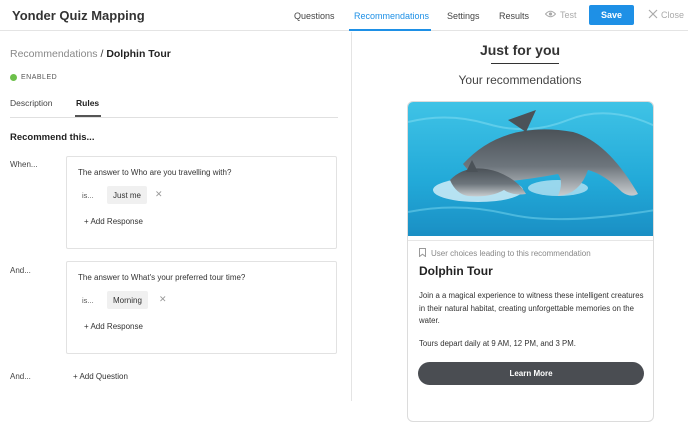  I want to click on test-button: Test, so click(560, 15).